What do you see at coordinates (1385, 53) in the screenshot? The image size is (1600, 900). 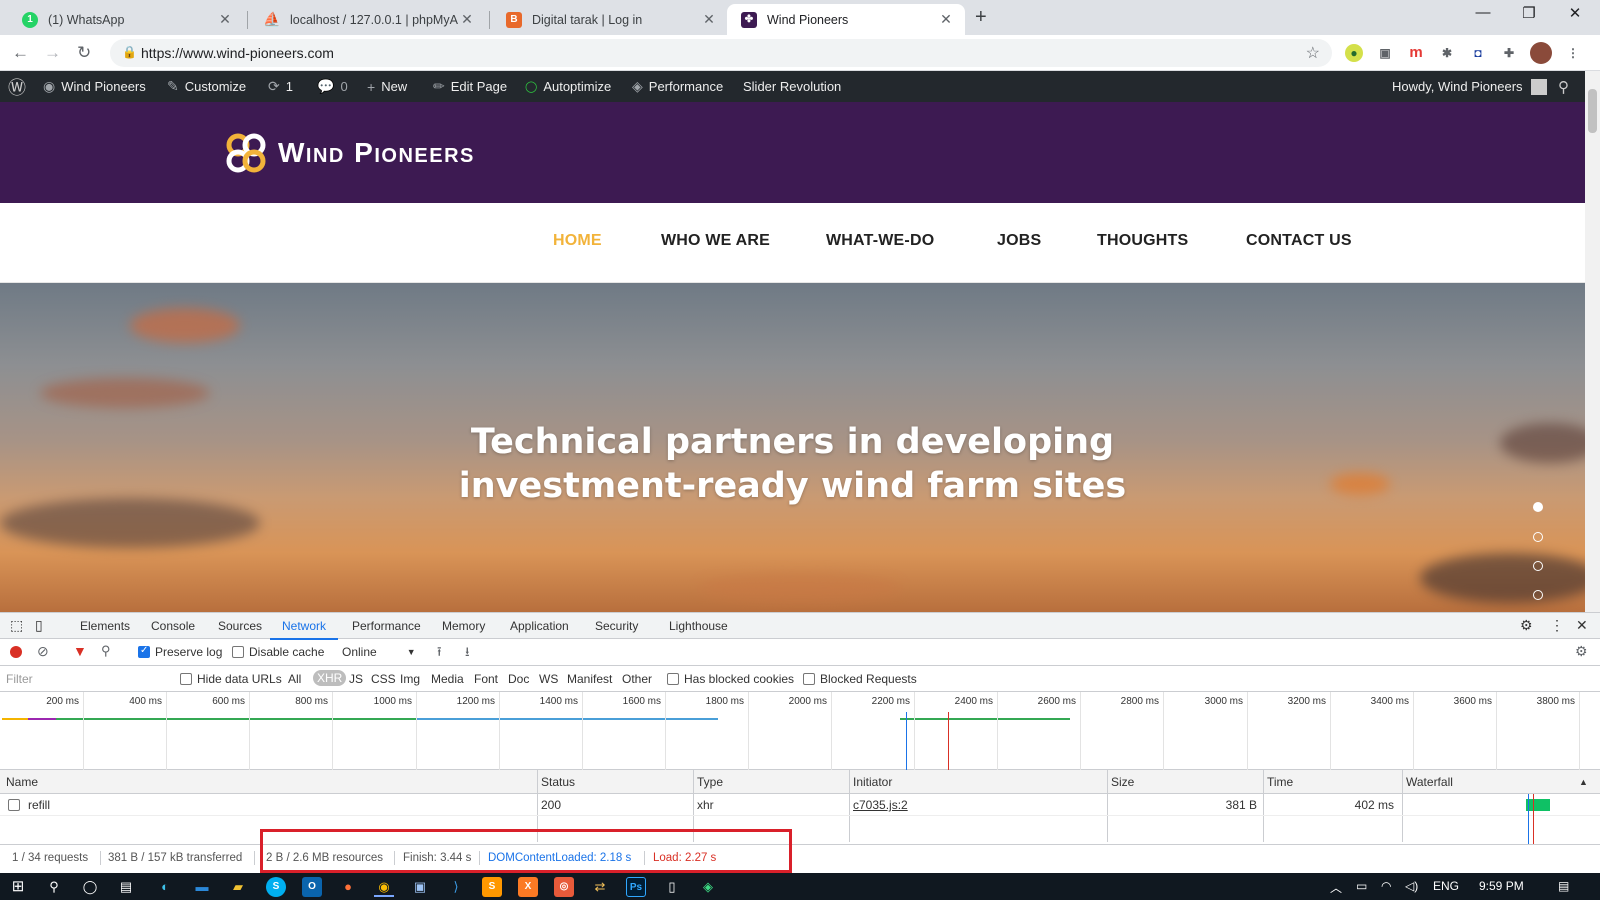 I see `camera-icon: ▣` at bounding box center [1385, 53].